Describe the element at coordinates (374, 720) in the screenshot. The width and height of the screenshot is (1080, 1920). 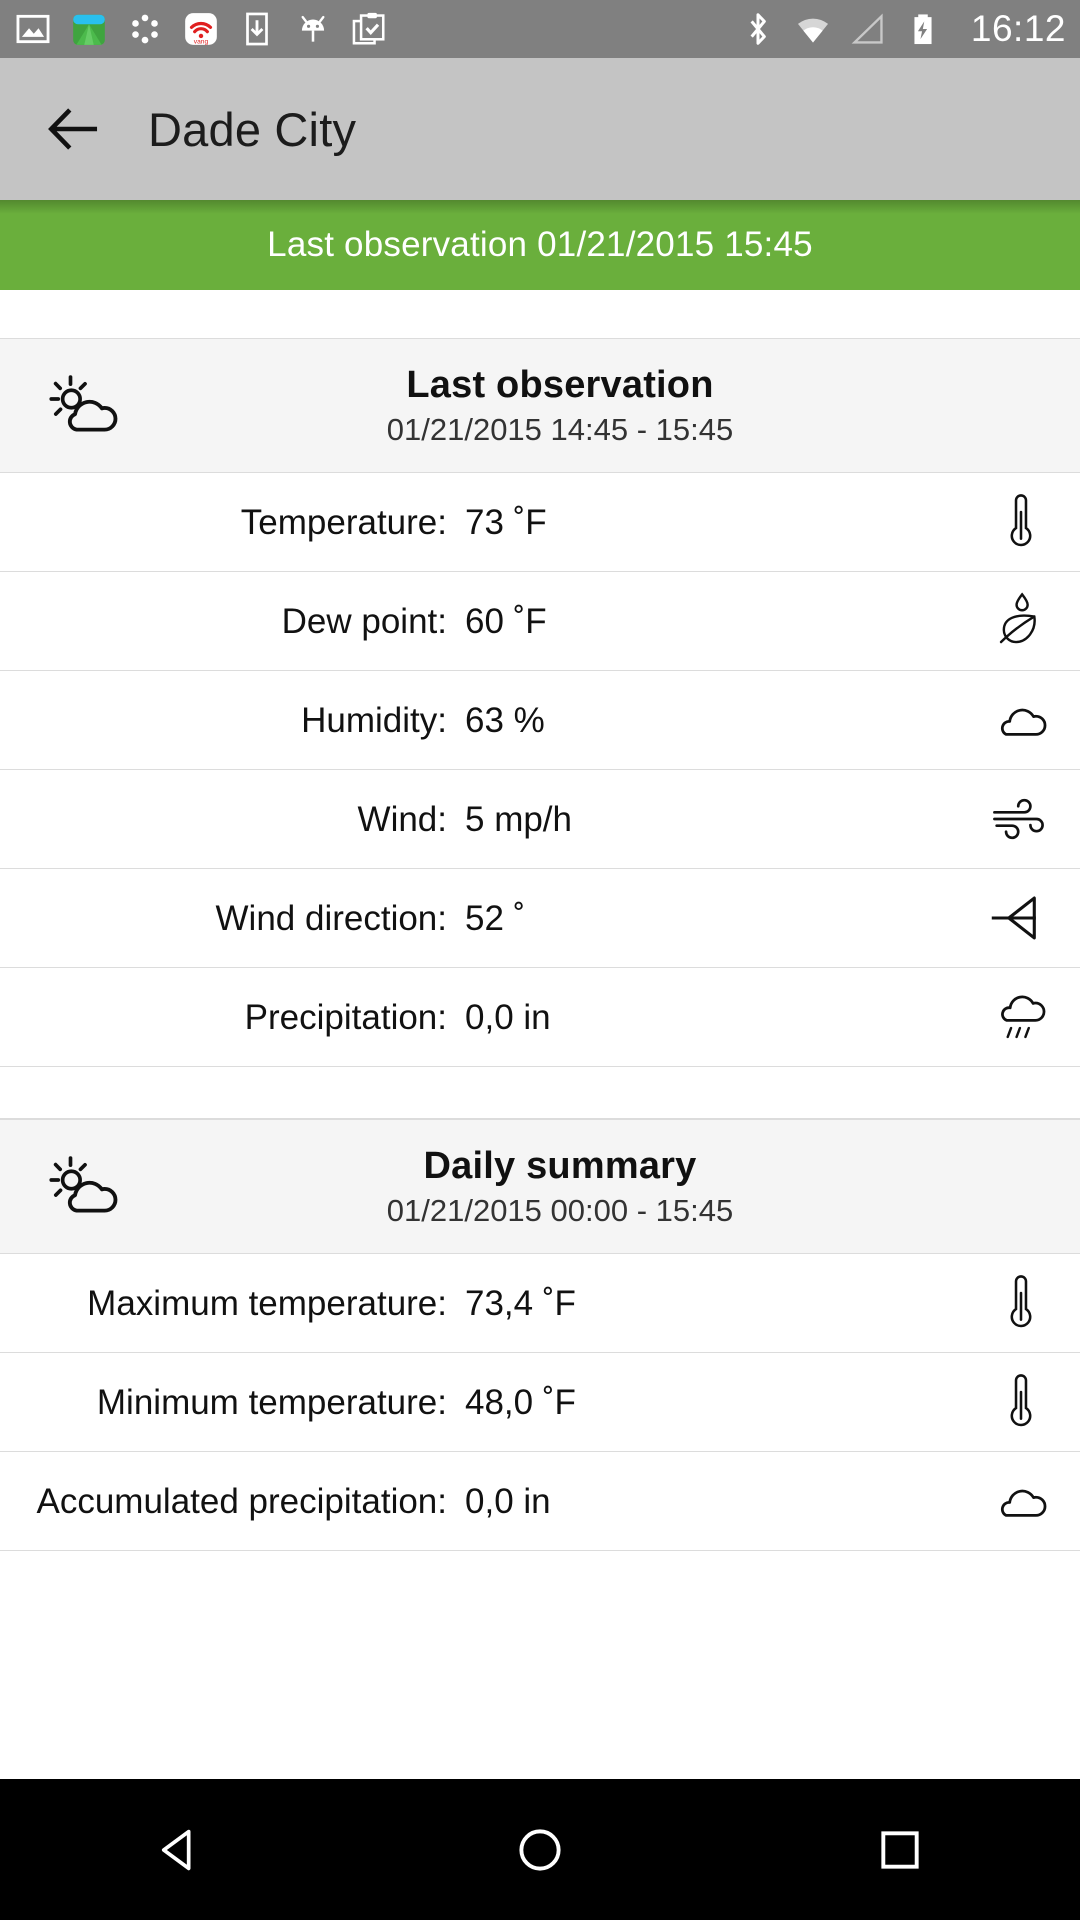
I see `row-label: Humidity:` at that location.